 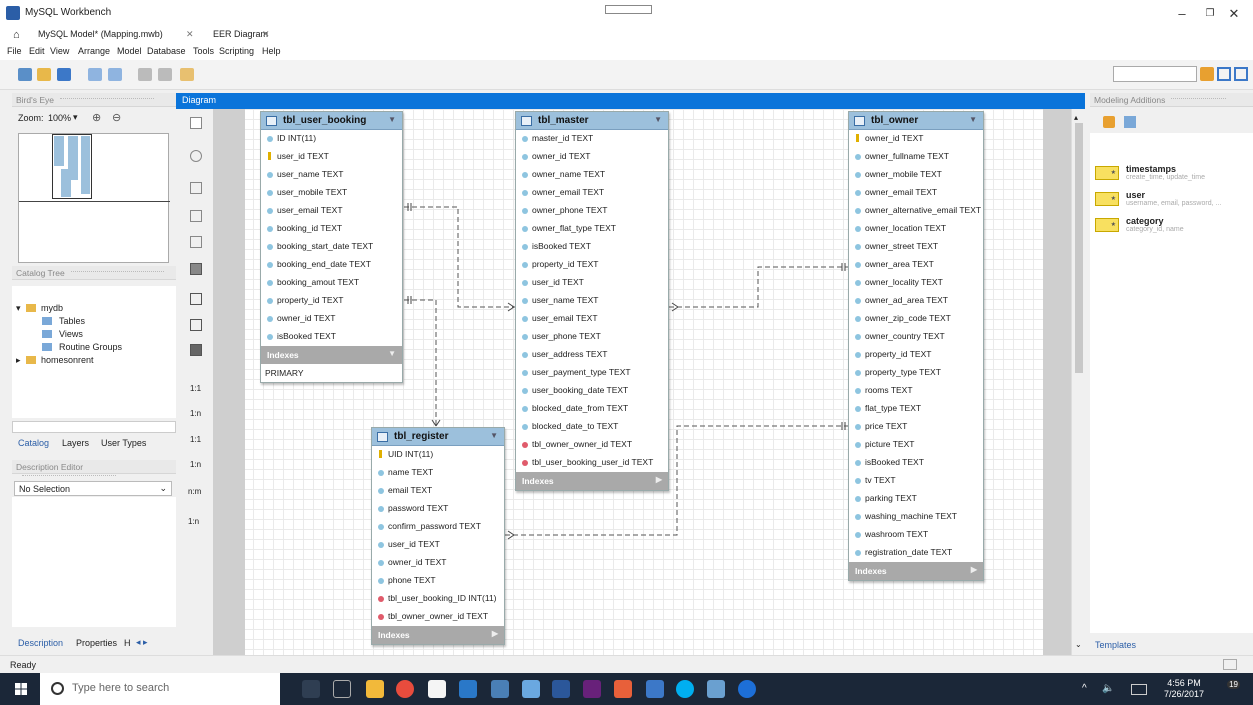 I want to click on table-column: password TEXT, so click(x=438, y=509).